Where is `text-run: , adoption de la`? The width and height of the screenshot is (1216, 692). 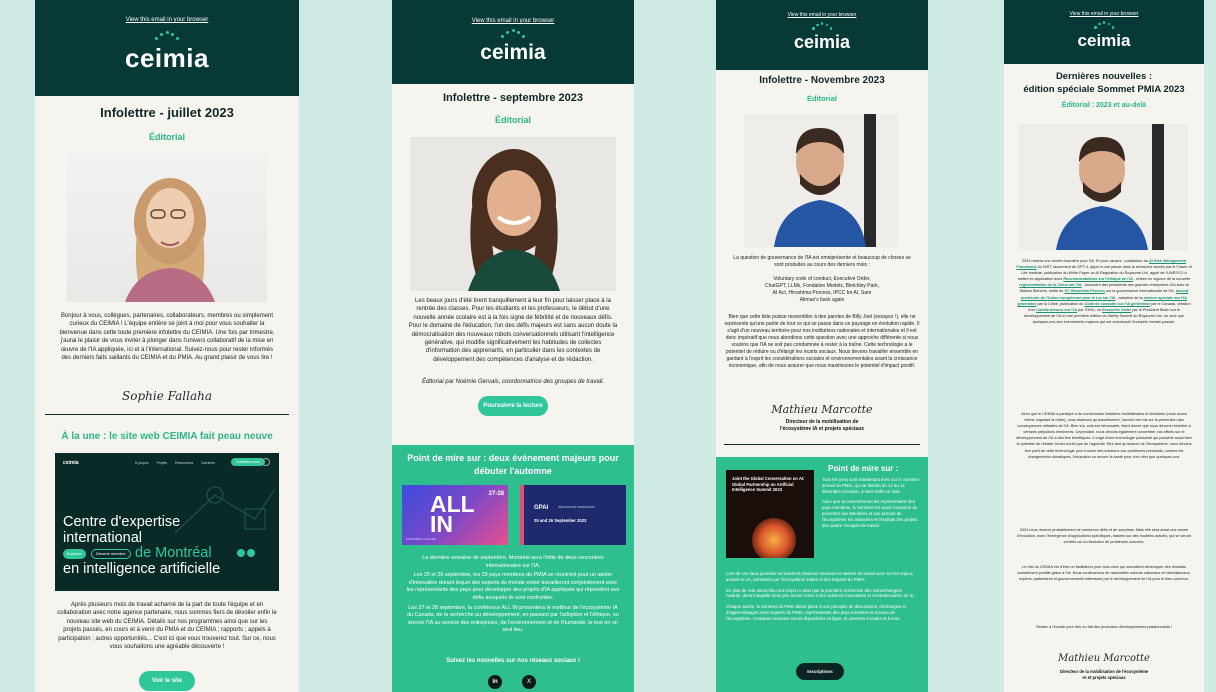 text-run: , adoption de la is located at coordinates (1129, 297).